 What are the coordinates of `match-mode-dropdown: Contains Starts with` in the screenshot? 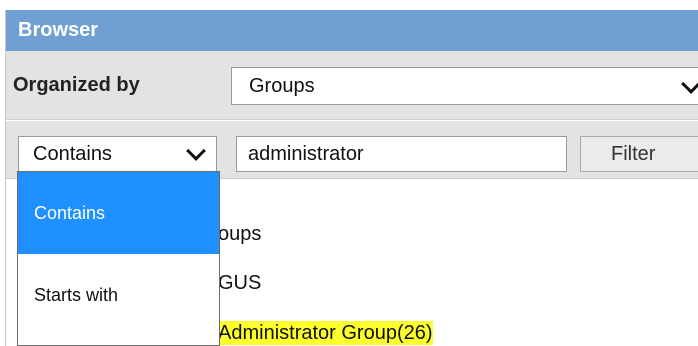 It's located at (118, 258).